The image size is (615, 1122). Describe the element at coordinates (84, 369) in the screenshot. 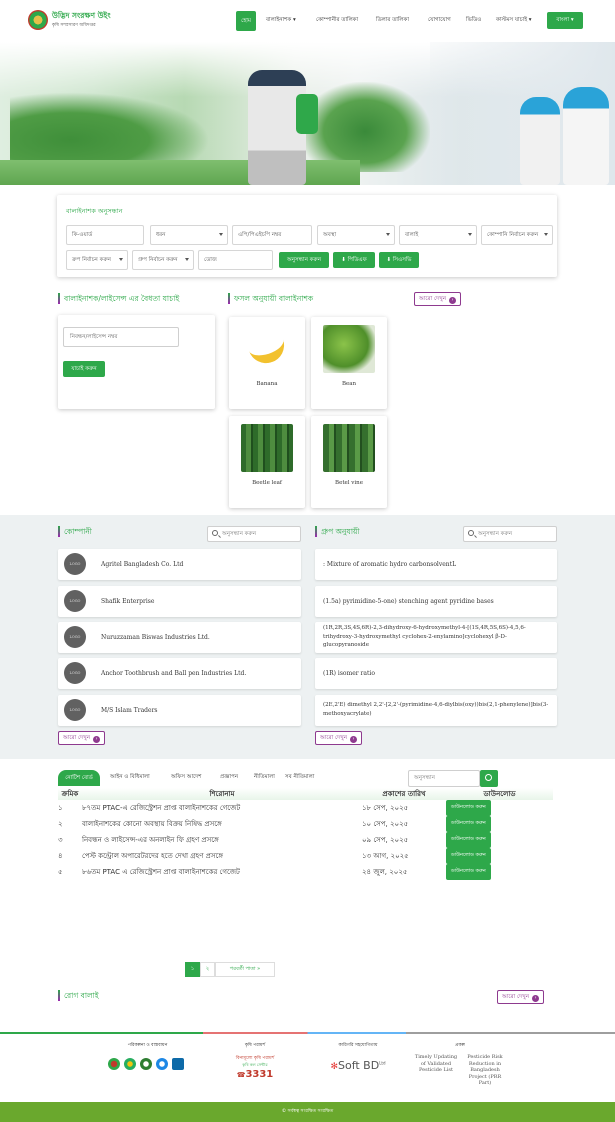

I see `verify-button: যাচাই করুন` at that location.